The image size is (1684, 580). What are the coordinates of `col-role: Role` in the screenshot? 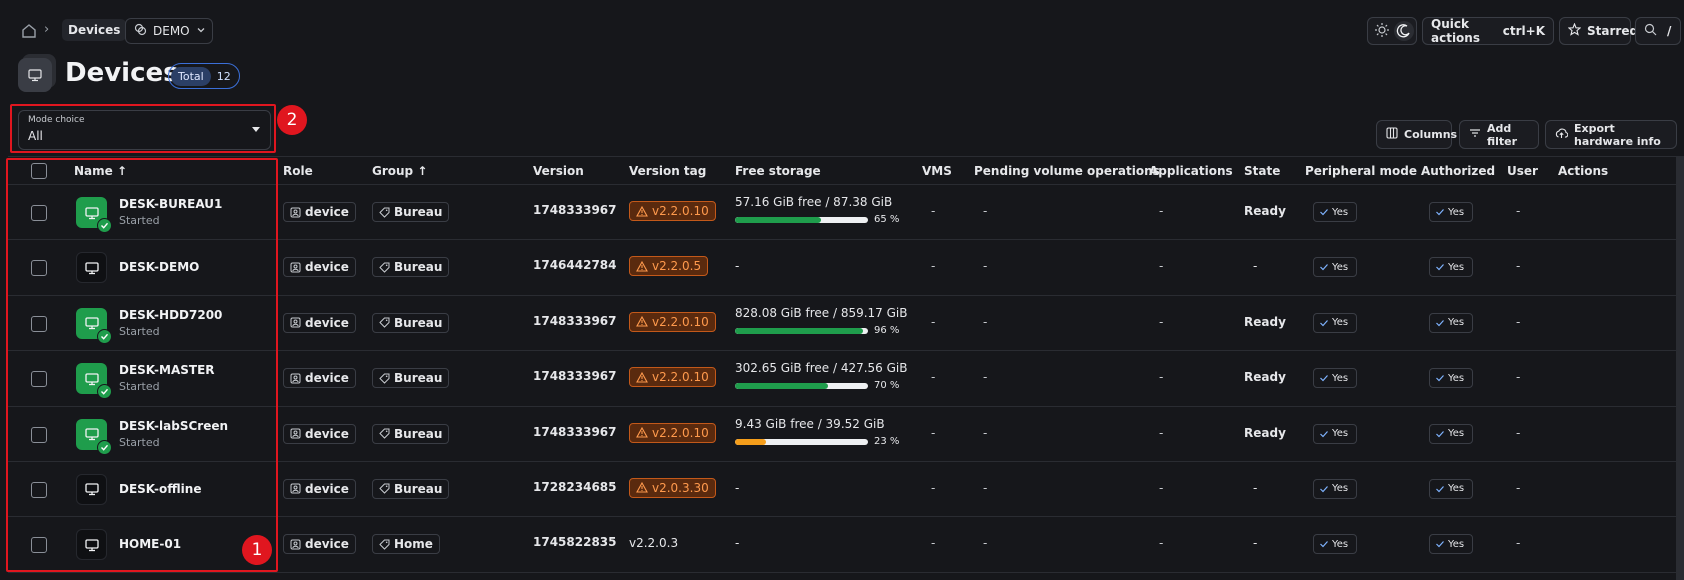 It's located at (298, 171).